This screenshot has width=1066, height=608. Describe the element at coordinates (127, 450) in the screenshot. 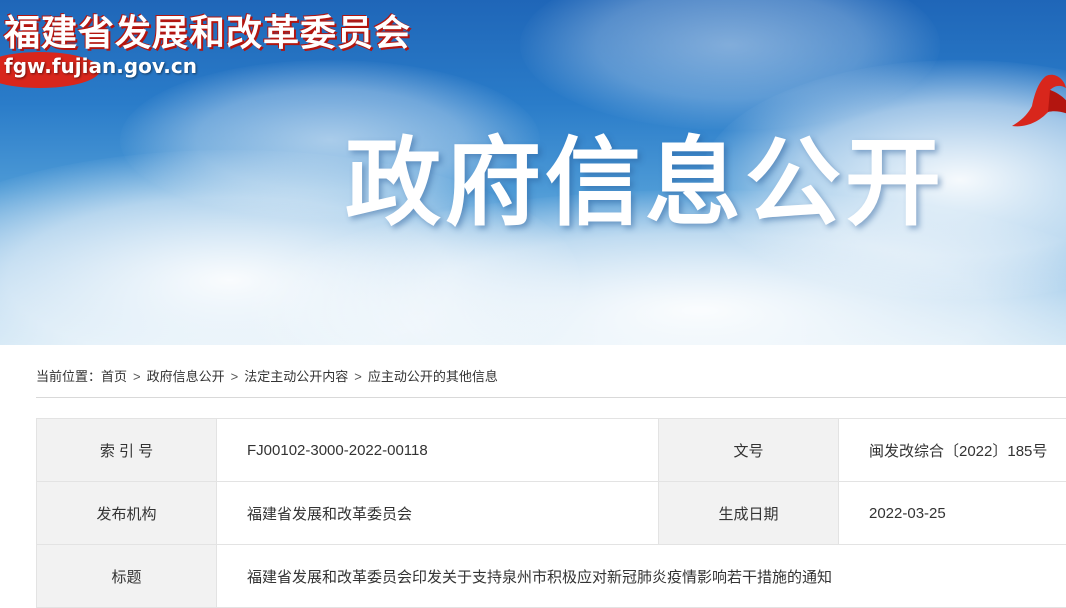

I see `index-number-label: 索 引 号` at that location.